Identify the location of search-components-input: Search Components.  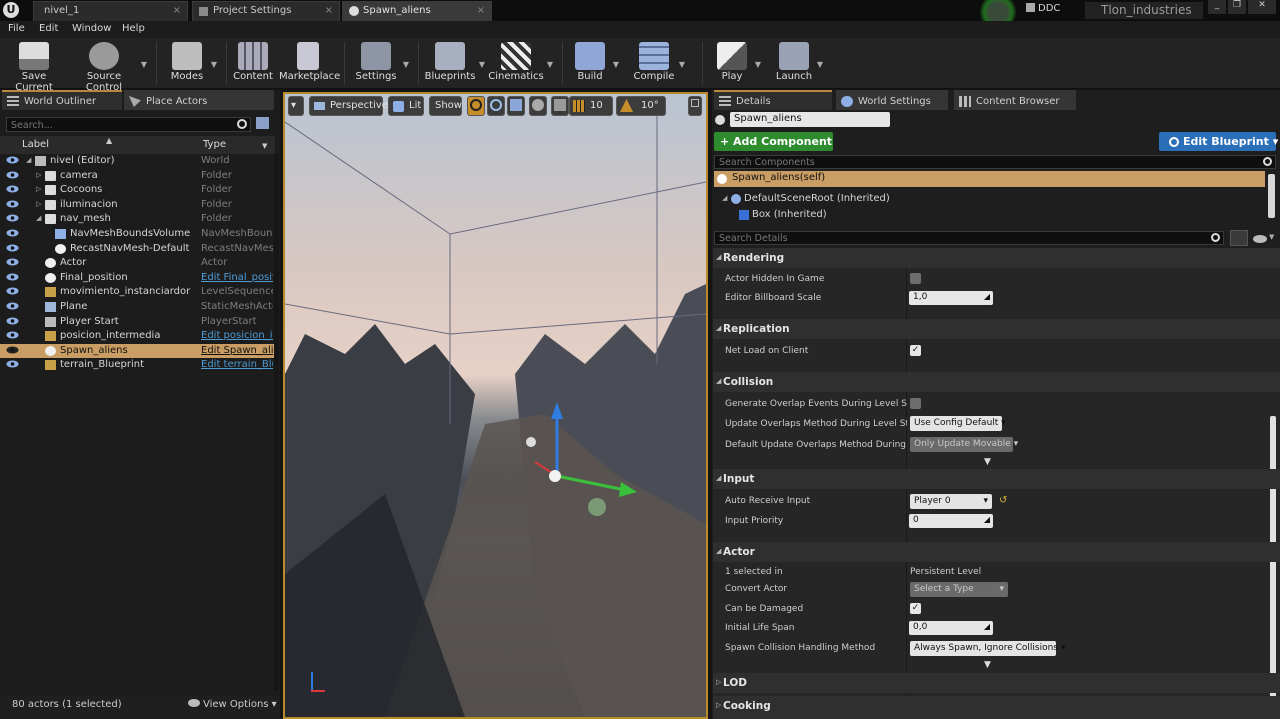
(995, 162).